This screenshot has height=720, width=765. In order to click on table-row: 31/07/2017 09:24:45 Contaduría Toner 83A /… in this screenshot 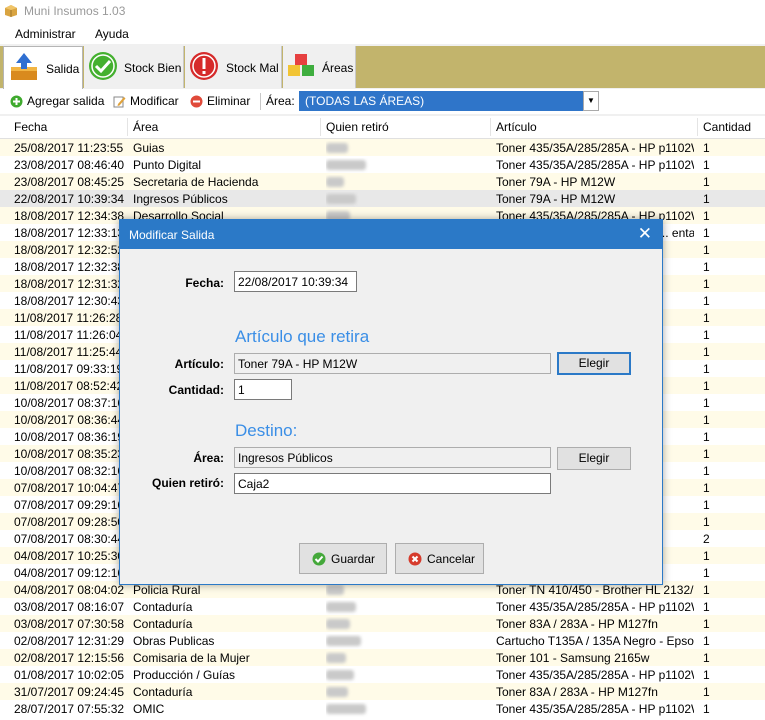, I will do `click(382, 691)`.